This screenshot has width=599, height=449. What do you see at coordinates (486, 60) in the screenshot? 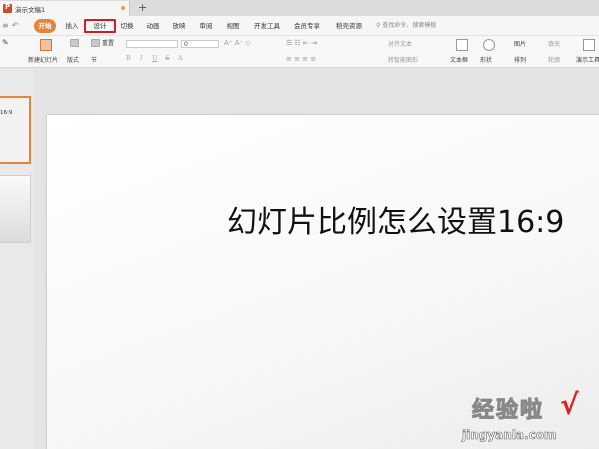
I see `shape-button: 形状` at bounding box center [486, 60].